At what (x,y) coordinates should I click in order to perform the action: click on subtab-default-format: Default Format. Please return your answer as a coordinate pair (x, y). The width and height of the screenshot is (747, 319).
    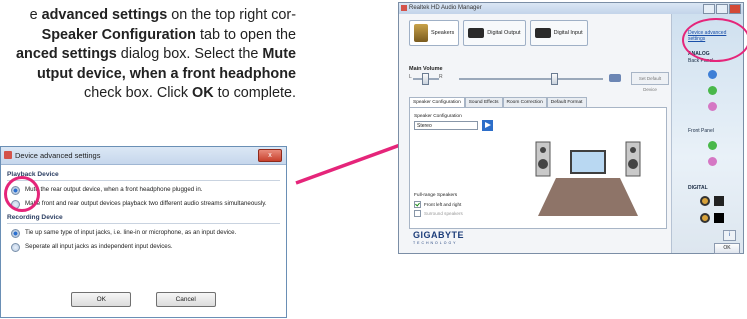
    Looking at the image, I should click on (566, 102).